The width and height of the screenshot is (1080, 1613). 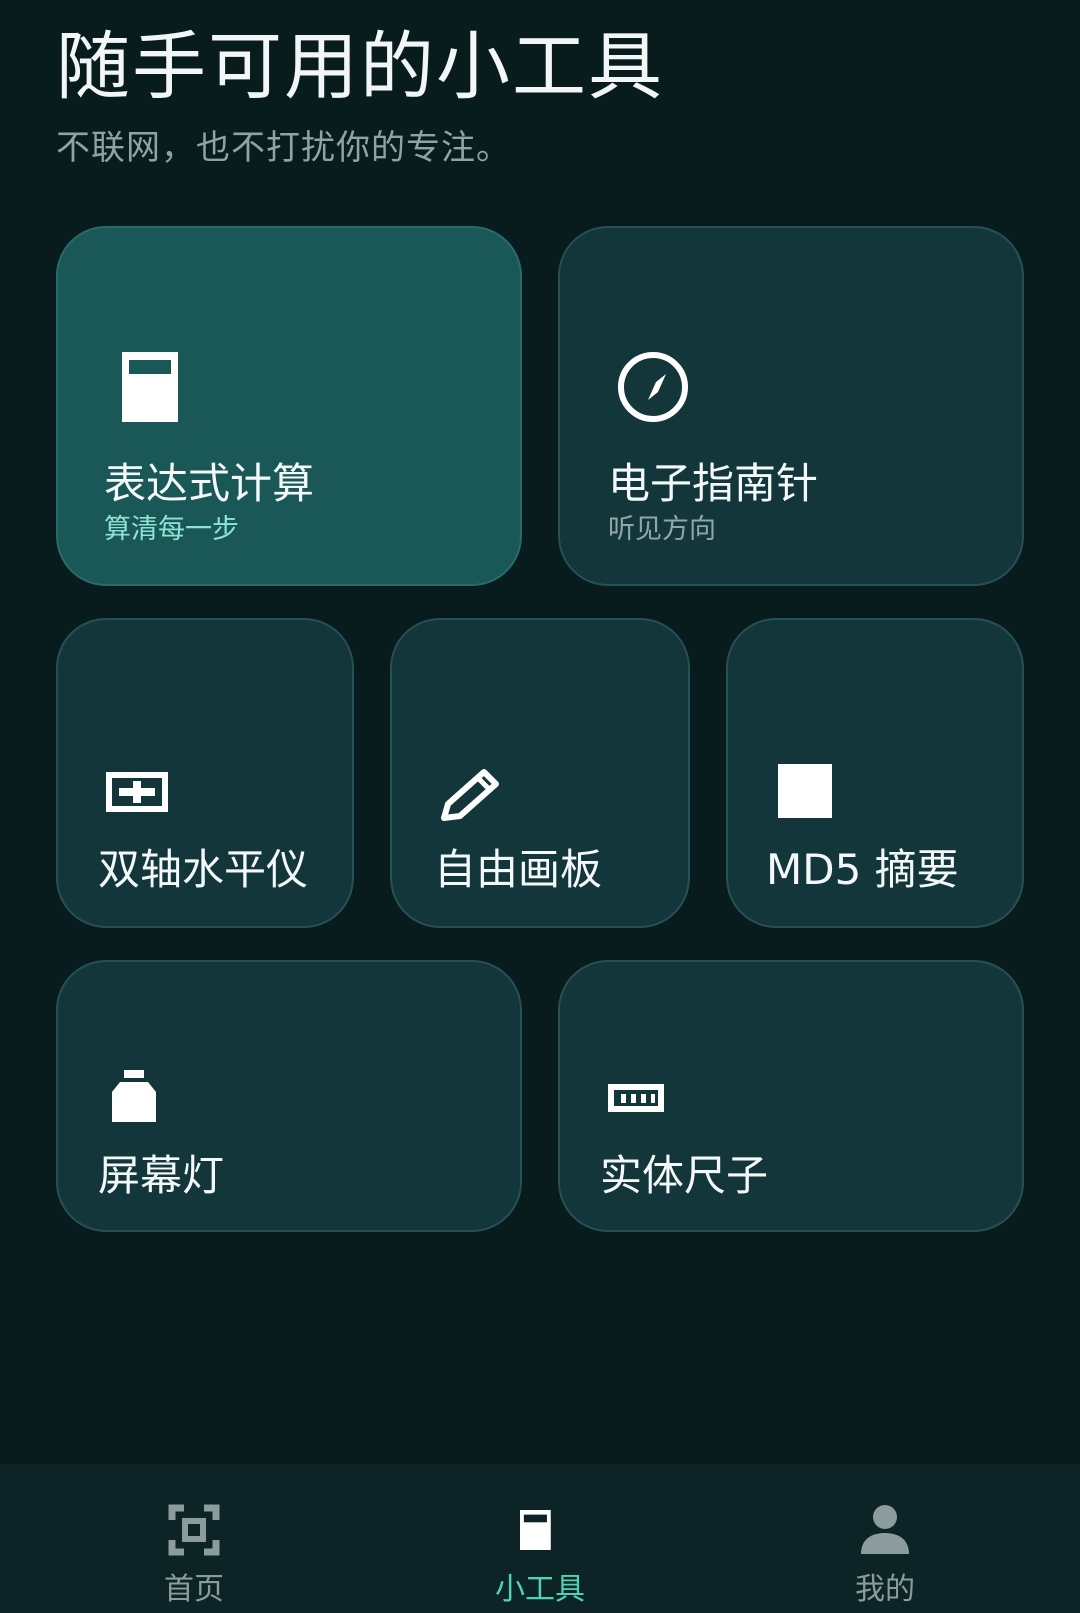 I want to click on nav-item-tools: 小工具, so click(x=540, y=1538).